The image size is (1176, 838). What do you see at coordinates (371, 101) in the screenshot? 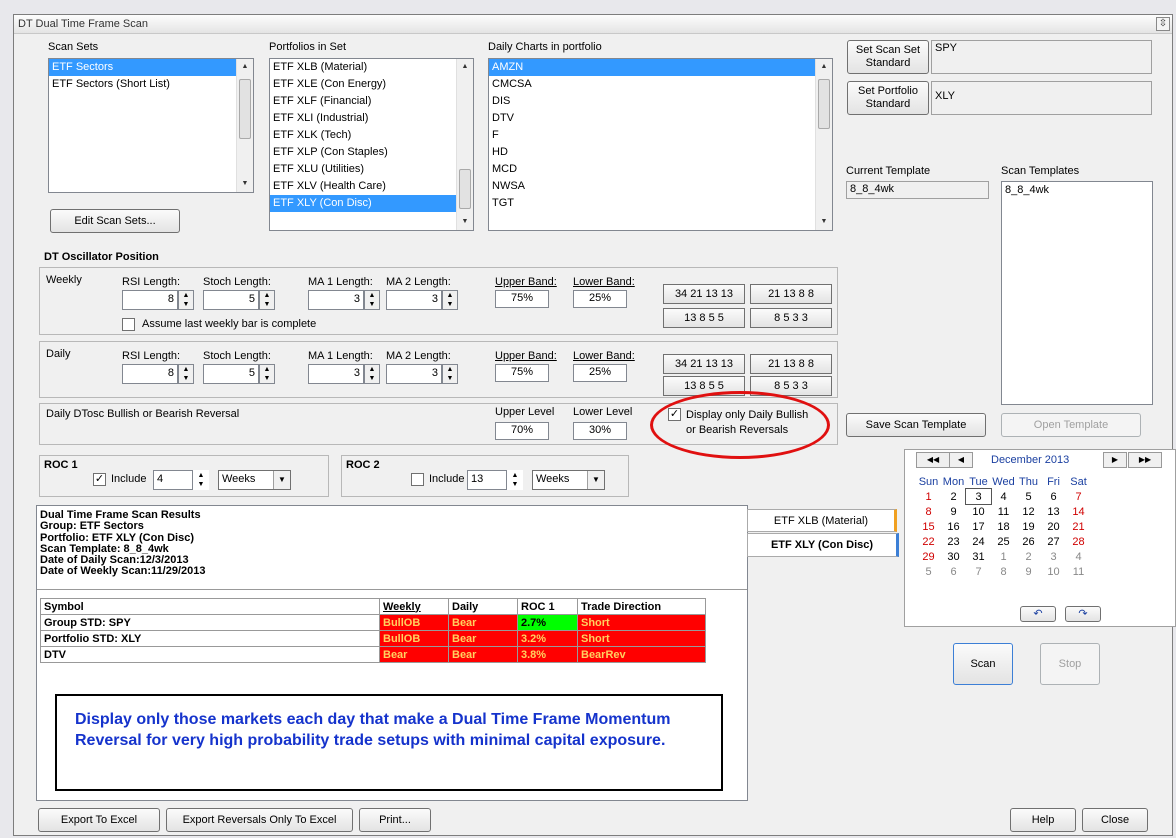
I see `list-item: ETF XLF (Financial)` at bounding box center [371, 101].